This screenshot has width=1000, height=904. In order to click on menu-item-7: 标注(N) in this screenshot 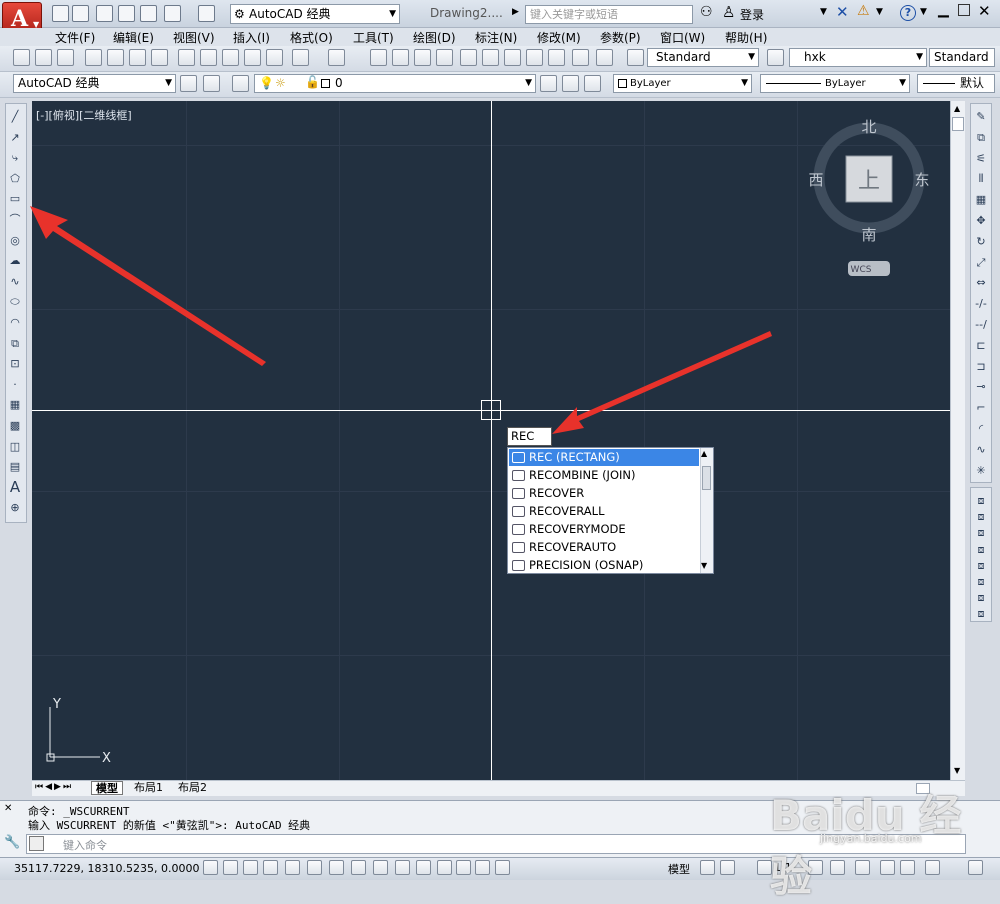, I will do `click(496, 37)`.